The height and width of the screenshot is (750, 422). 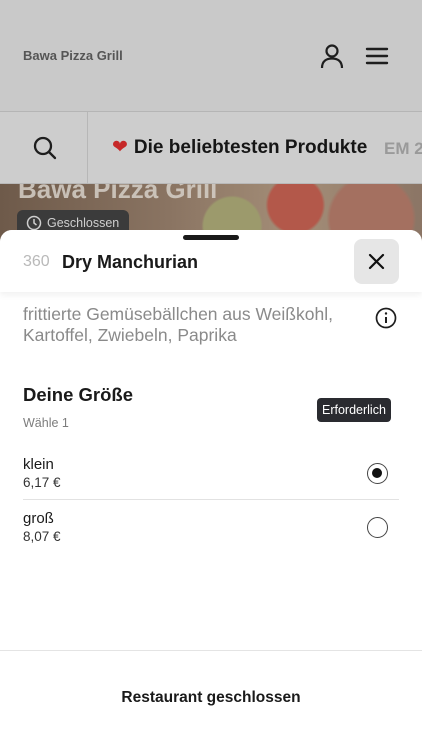 What do you see at coordinates (46, 423) in the screenshot?
I see `option-group-subtitle: Wähle 1` at bounding box center [46, 423].